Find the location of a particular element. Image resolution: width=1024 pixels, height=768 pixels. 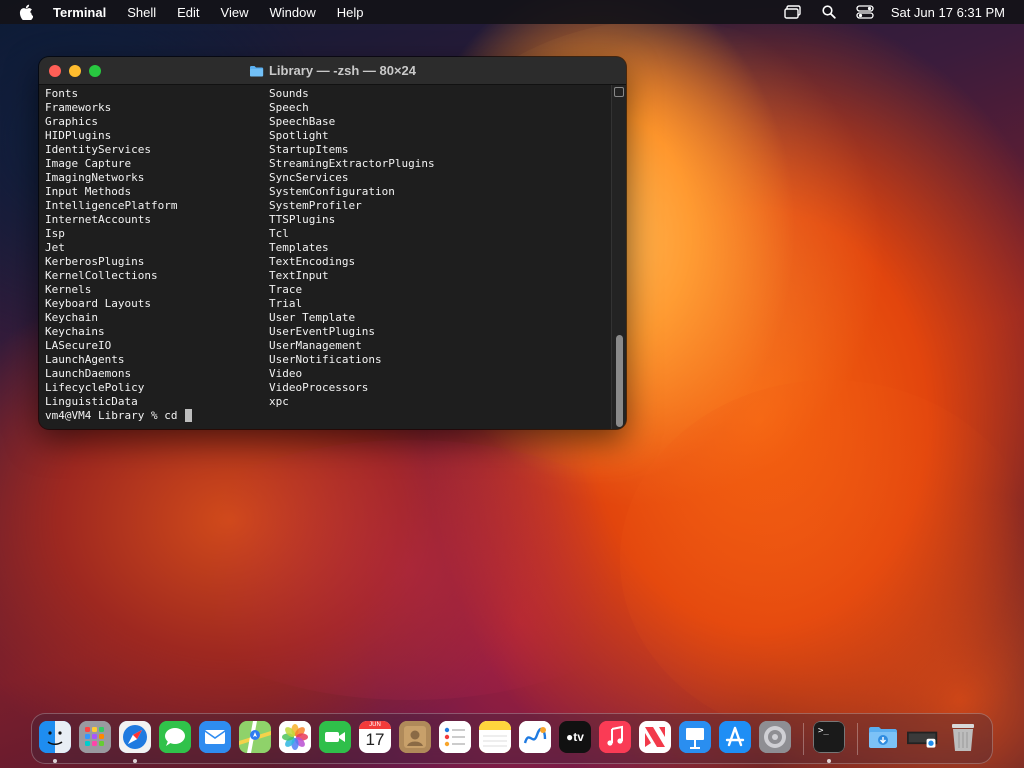

listing-entry: Speech is located at coordinates (289, 107).